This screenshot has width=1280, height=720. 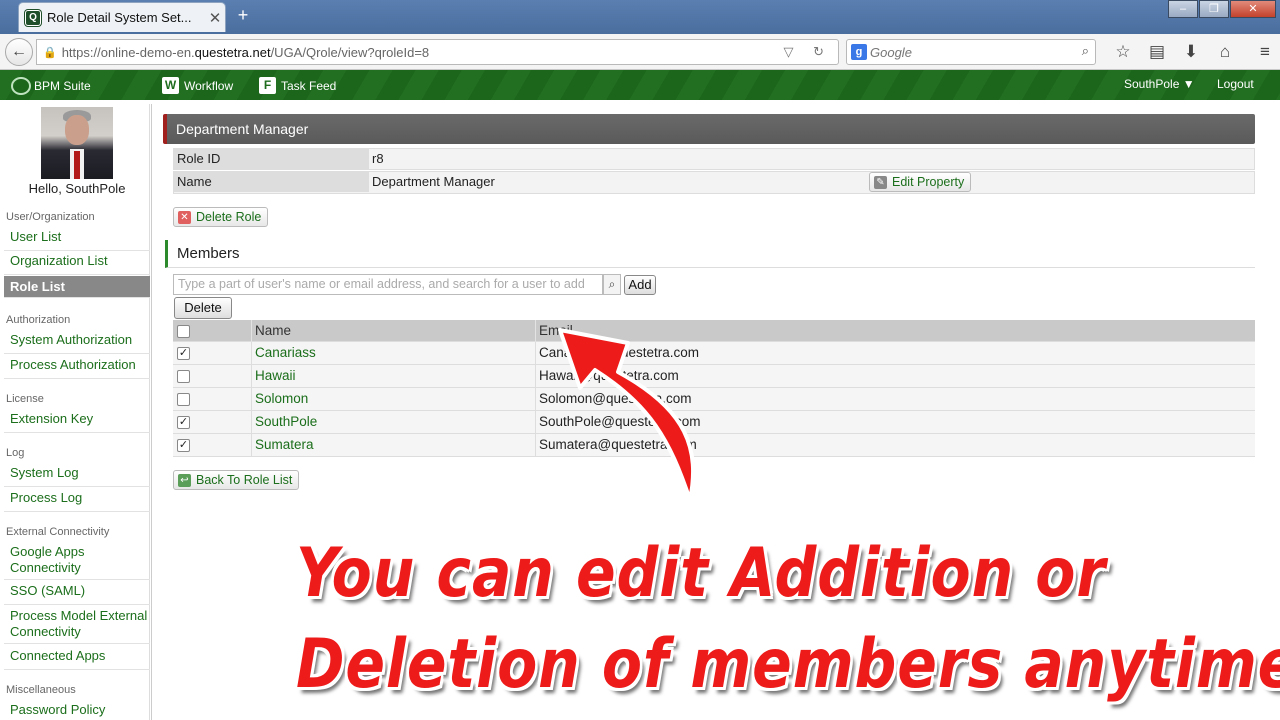 I want to click on delete-role-button: ✕ Delete Role, so click(x=221, y=217).